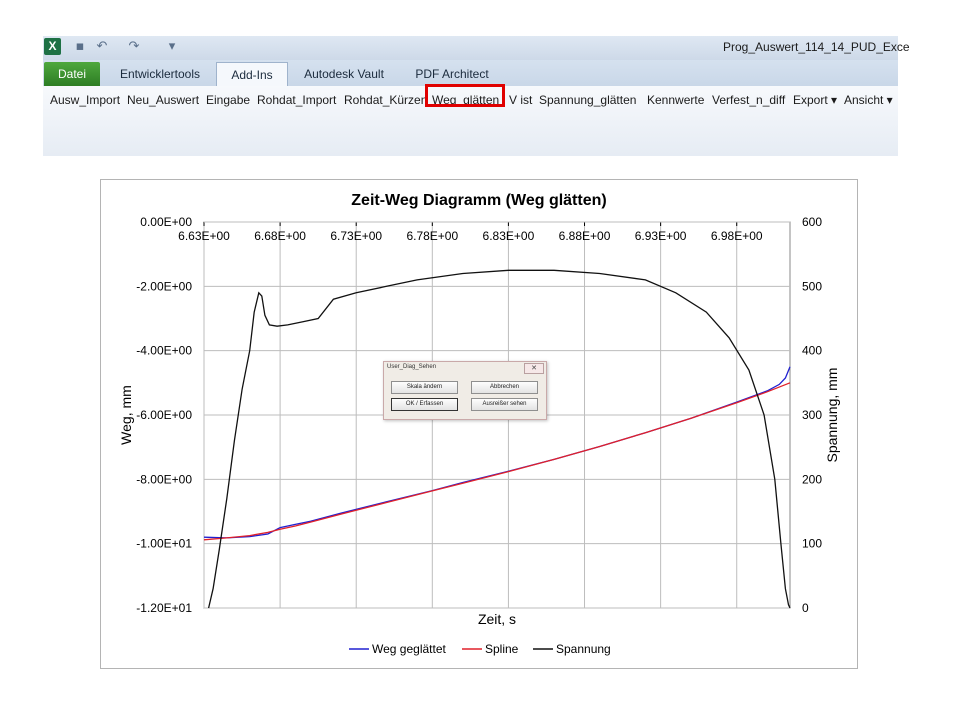  I want to click on y2-tick-label: 200, so click(812, 479).